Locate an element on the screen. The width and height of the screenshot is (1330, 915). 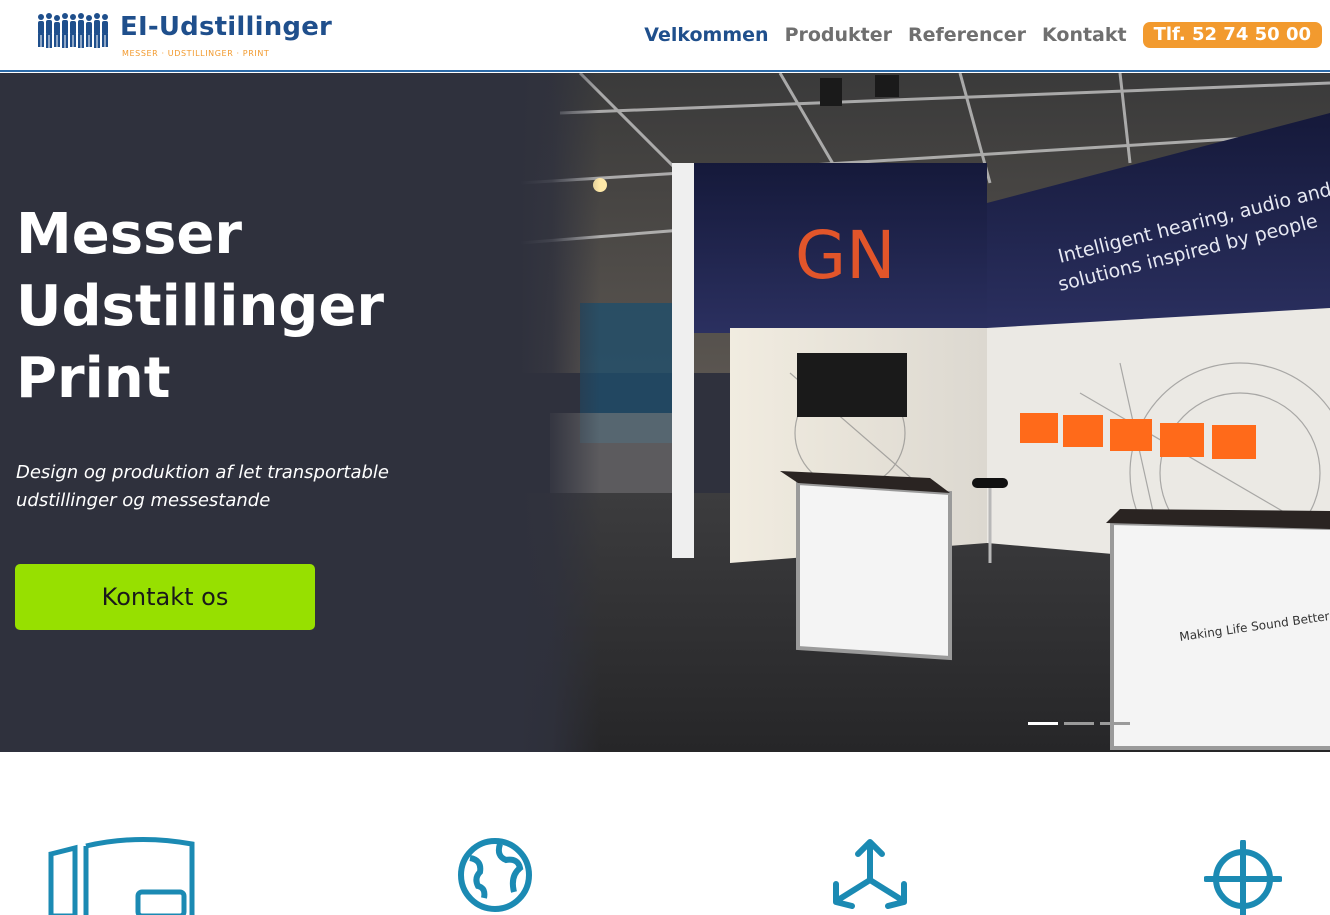
nav-item-kontakt: Kontakt is located at coordinates (1084, 35).